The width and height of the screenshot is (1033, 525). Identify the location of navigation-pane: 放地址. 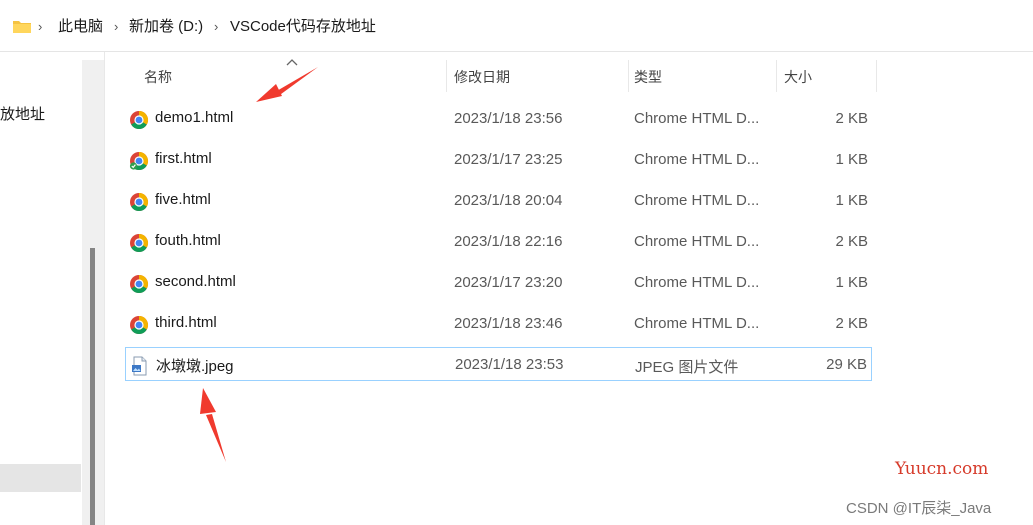
(41, 288).